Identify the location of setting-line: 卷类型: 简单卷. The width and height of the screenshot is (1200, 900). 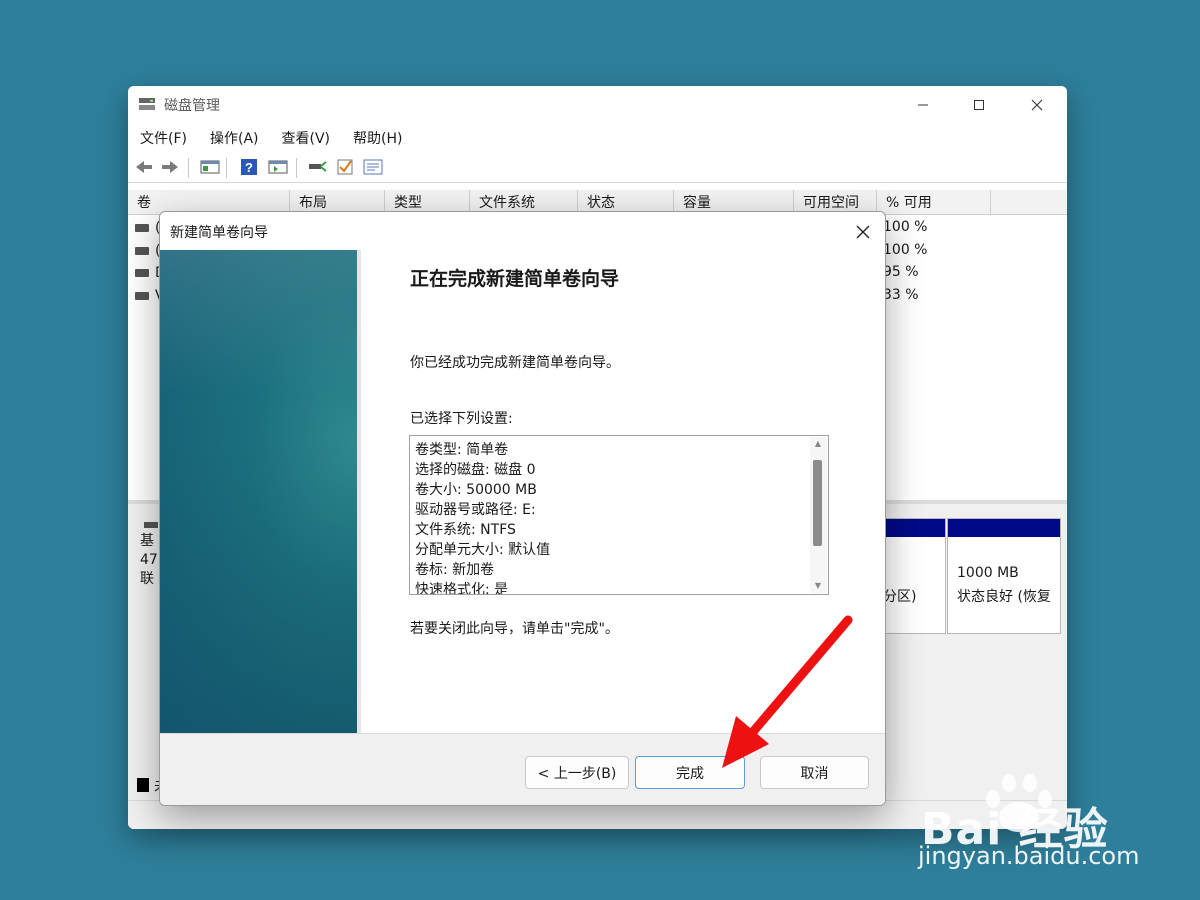
(462, 450).